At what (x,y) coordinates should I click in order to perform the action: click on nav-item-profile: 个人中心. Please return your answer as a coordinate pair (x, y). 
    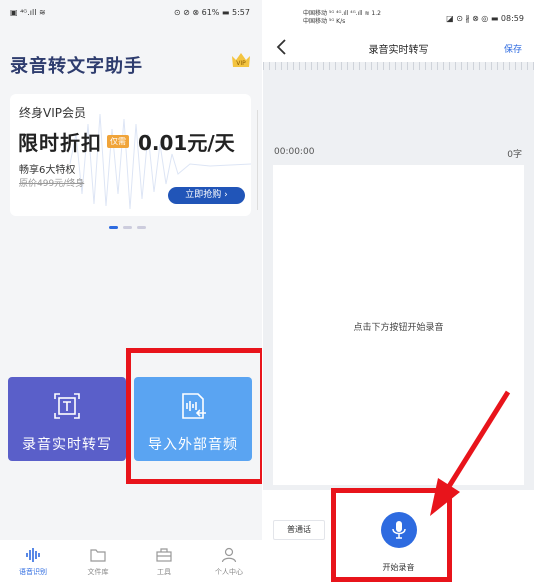
    Looking at the image, I should click on (229, 561).